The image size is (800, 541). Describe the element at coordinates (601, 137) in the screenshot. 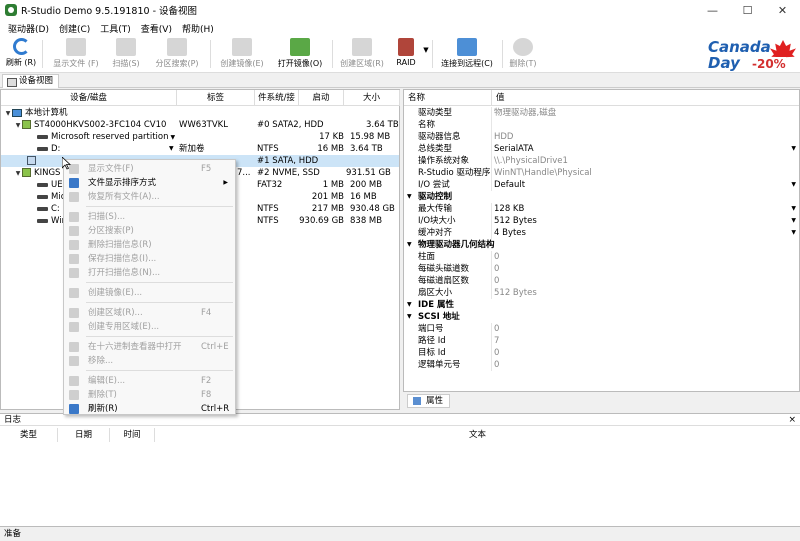

I see `property-row: 驱动器信息 HDD` at that location.